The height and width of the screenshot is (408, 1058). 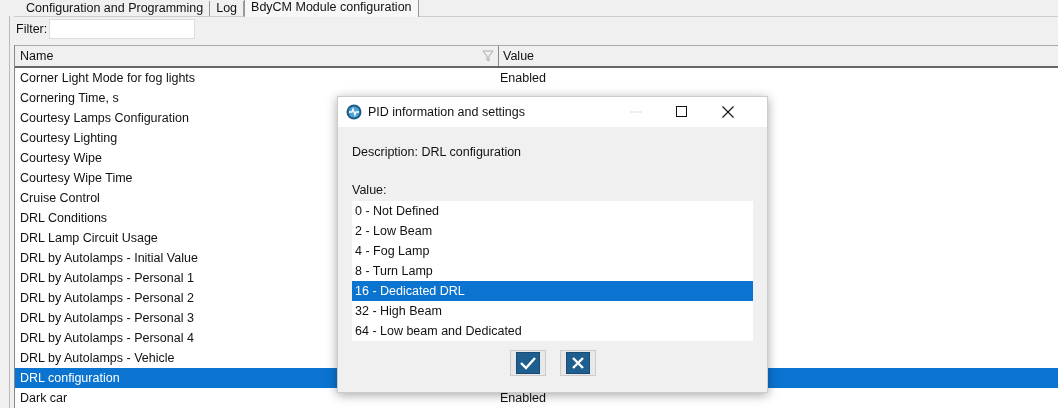 What do you see at coordinates (64, 218) in the screenshot?
I see `table-cell: DRL Conditions` at bounding box center [64, 218].